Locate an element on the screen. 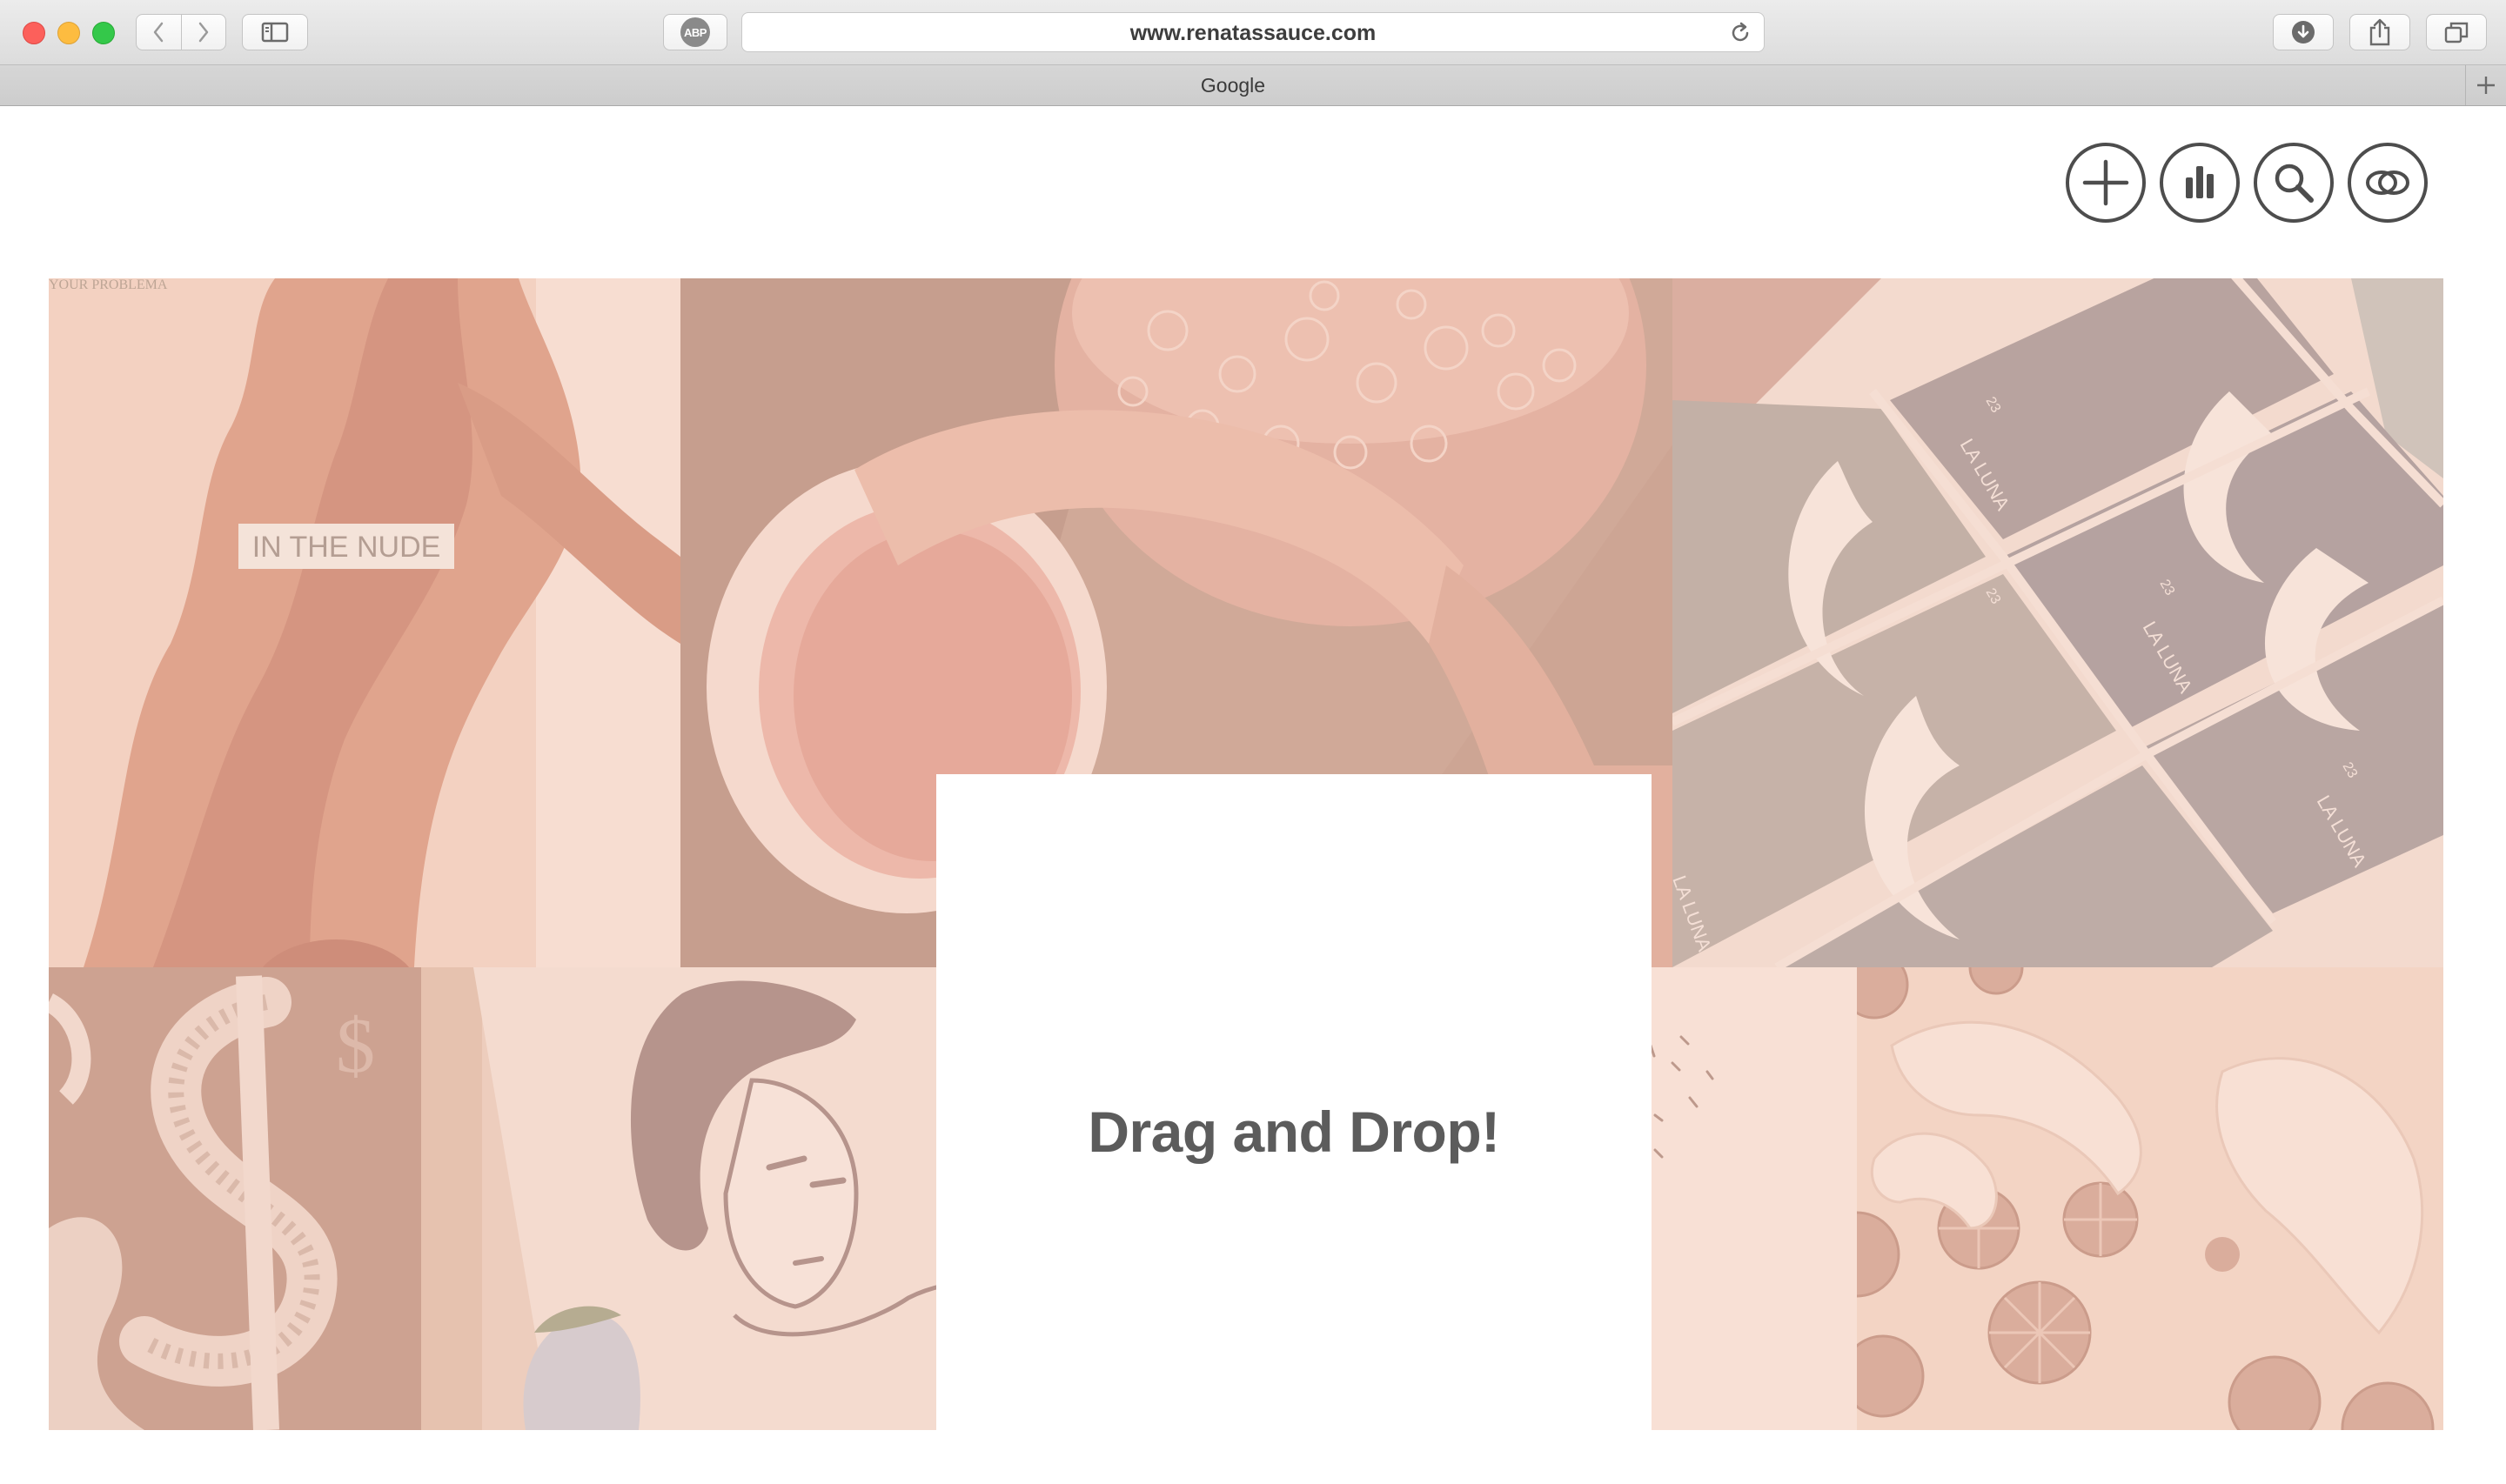 This screenshot has height=1484, width=2506. eye-icon is located at coordinates (2387, 183).